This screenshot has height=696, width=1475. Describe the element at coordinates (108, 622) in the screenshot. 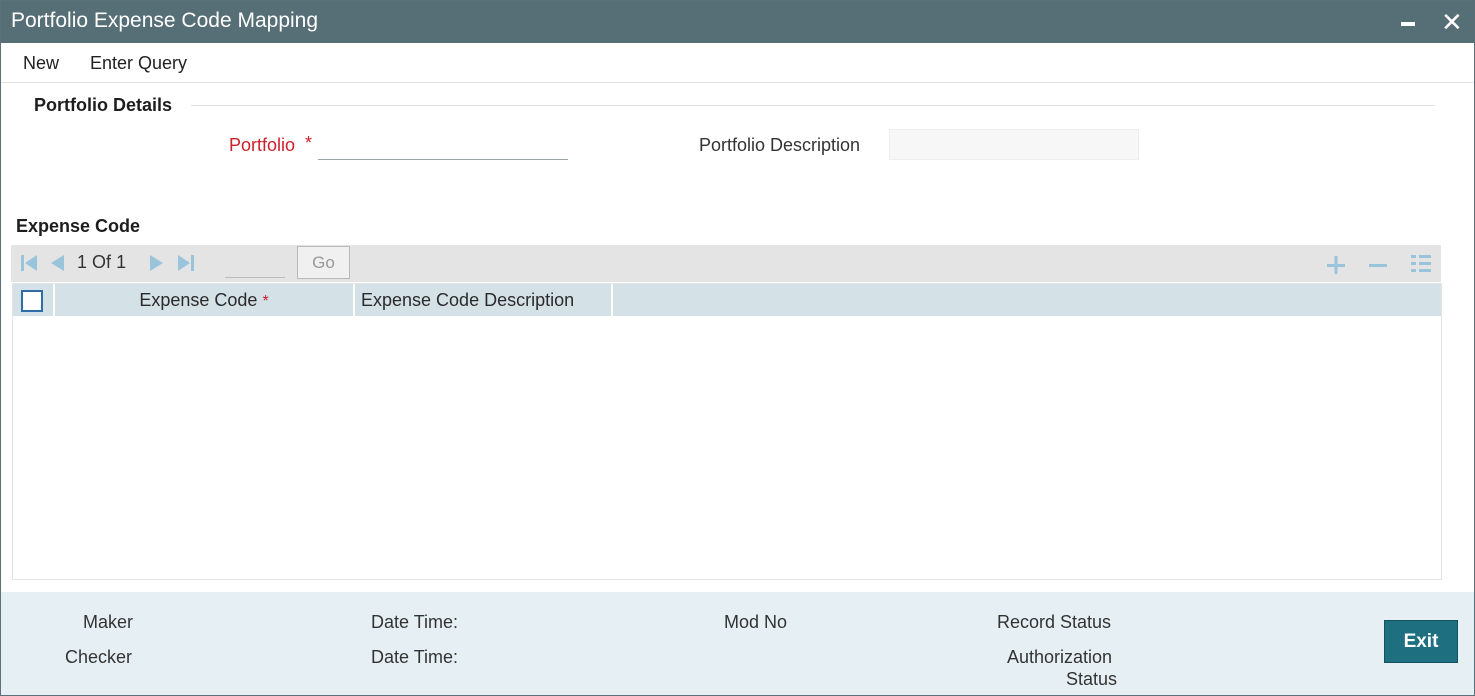

I see `maker-label: Maker` at that location.